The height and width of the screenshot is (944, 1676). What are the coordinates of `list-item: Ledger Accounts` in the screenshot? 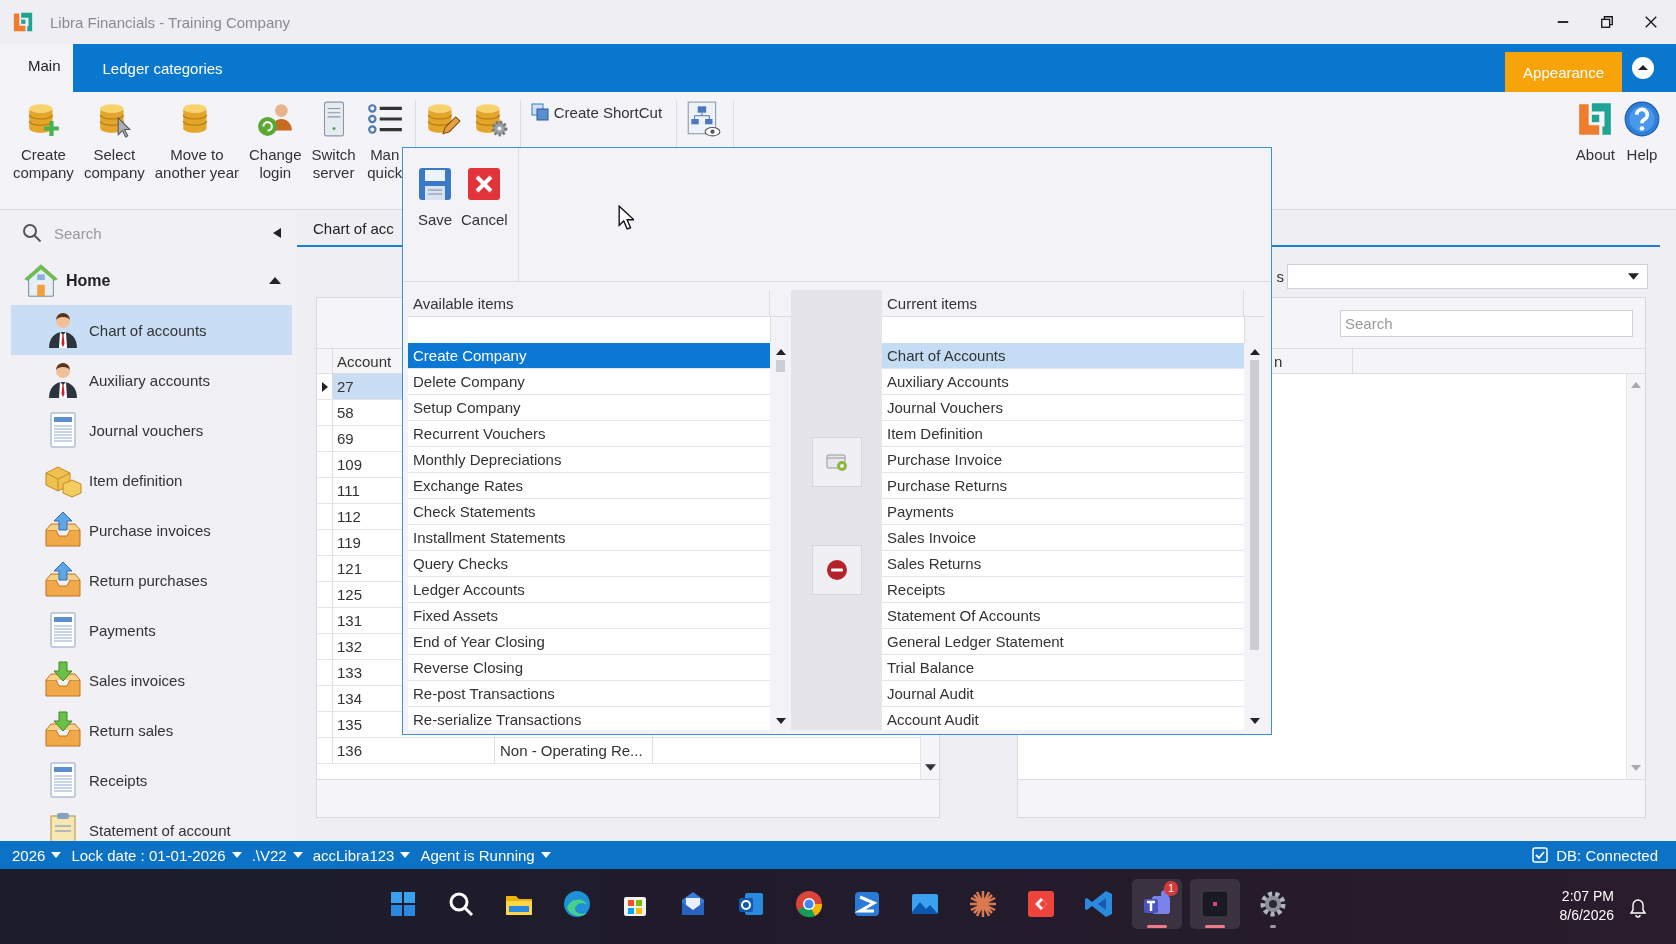 It's located at (589, 590).